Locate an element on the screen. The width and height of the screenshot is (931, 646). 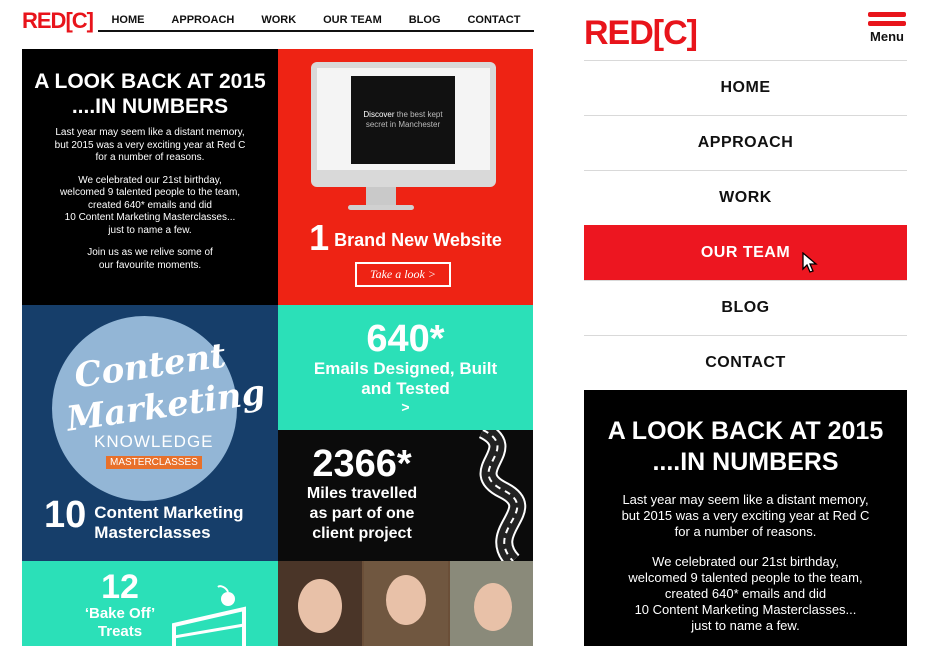
mobile-nav-our-team: OUR TEAM is located at coordinates (745, 252).